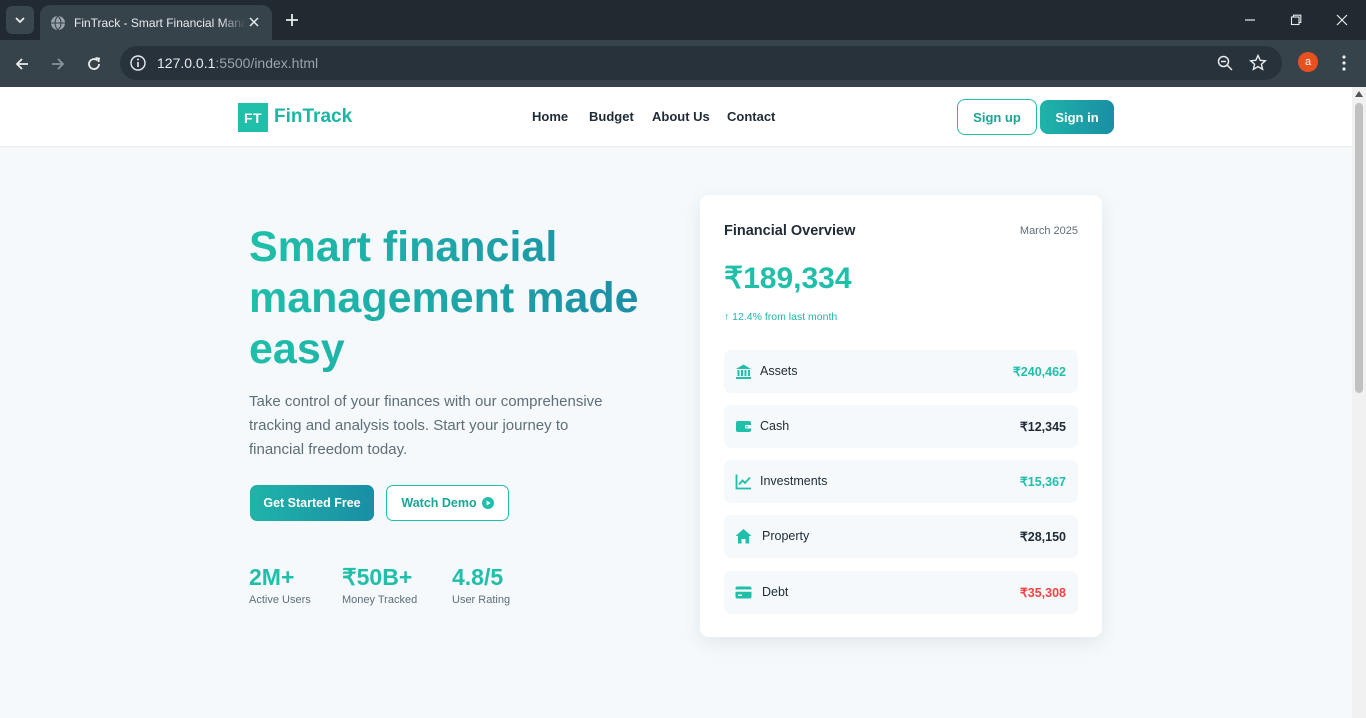 The width and height of the screenshot is (1366, 718). Describe the element at coordinates (1042, 537) in the screenshot. I see `row-value: ₹28,150` at that location.